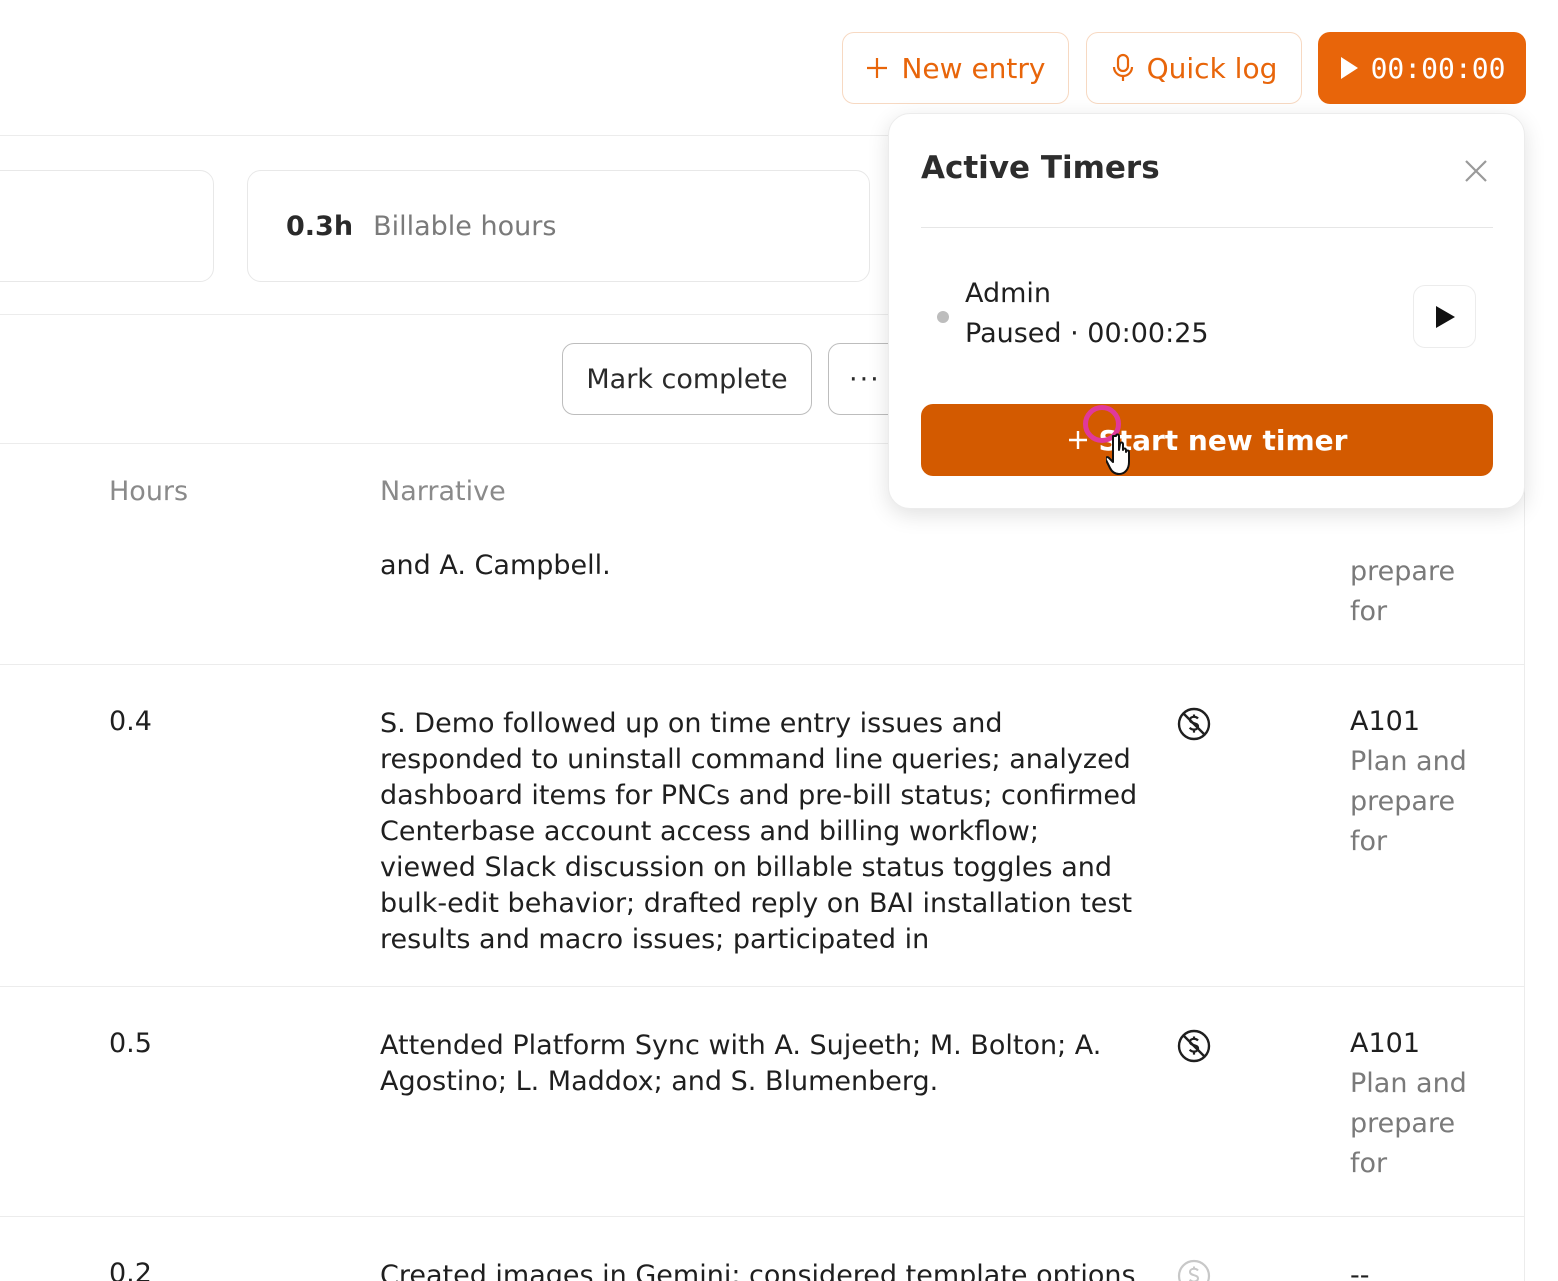 This screenshot has width=1558, height=1281. Describe the element at coordinates (1425, 1268) in the screenshot. I see `row-task: --` at that location.